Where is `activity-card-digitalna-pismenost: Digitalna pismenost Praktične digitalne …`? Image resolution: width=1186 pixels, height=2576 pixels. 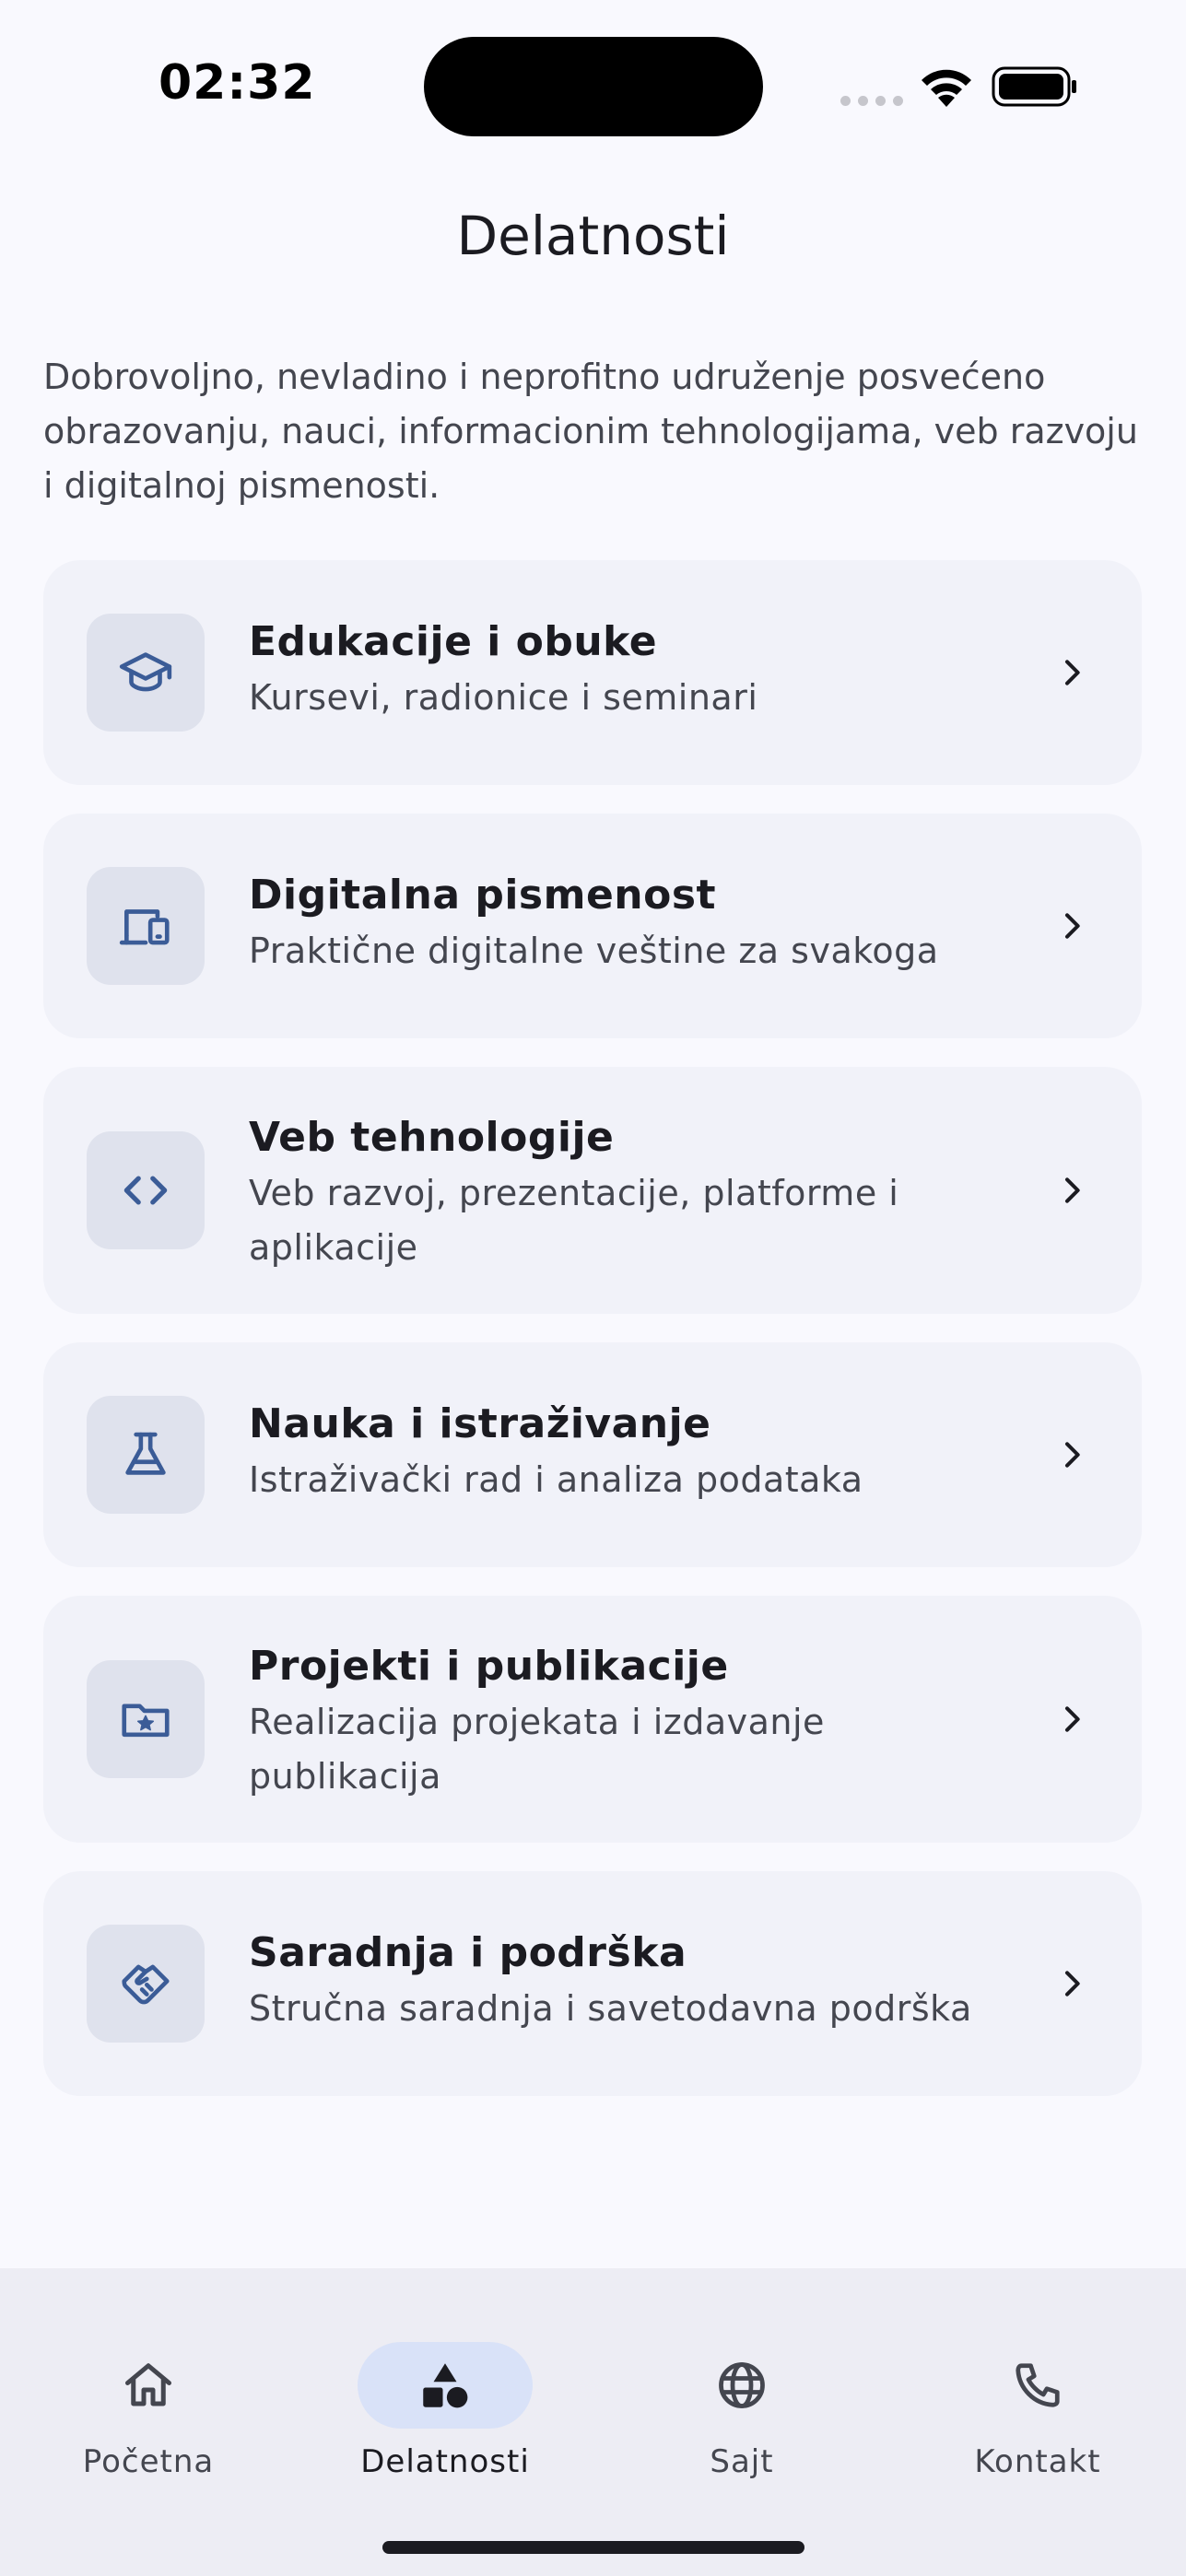
activity-card-digitalna-pismenost: Digitalna pismenost Praktične digitalne … is located at coordinates (592, 926).